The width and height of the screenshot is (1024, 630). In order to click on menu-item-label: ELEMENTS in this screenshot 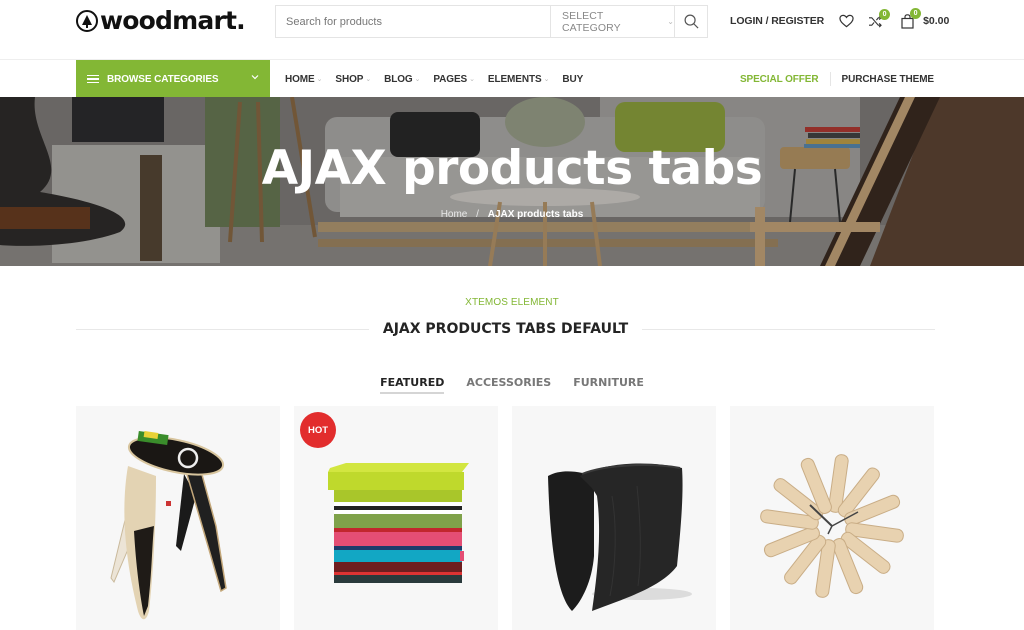, I will do `click(514, 79)`.